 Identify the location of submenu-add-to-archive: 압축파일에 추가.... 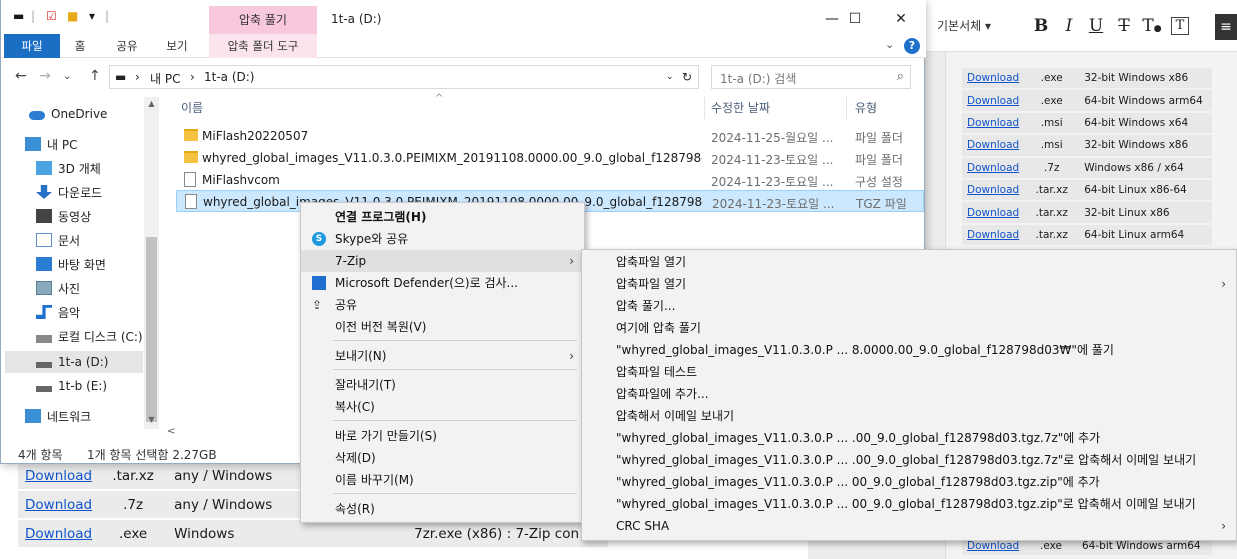
(909, 394).